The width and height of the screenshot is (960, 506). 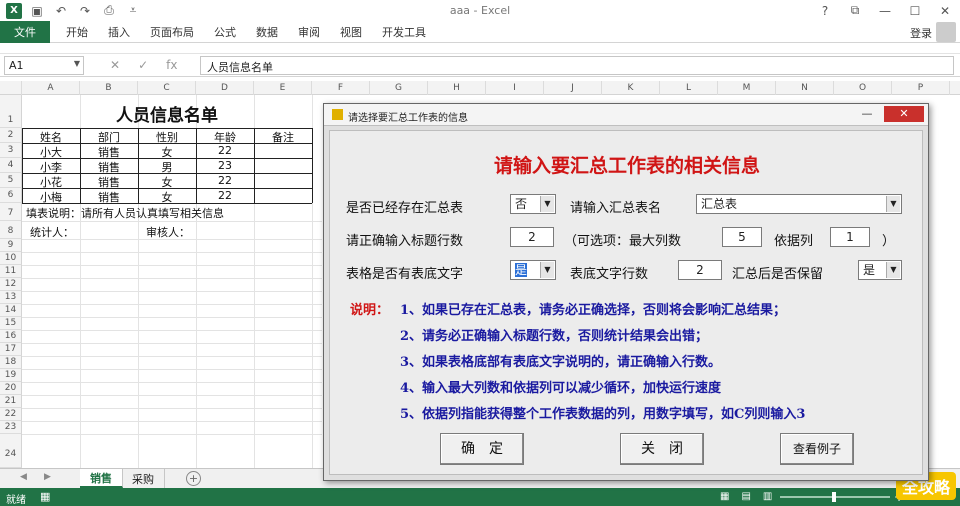 What do you see at coordinates (11, 375) in the screenshot?
I see `row-header: 19` at bounding box center [11, 375].